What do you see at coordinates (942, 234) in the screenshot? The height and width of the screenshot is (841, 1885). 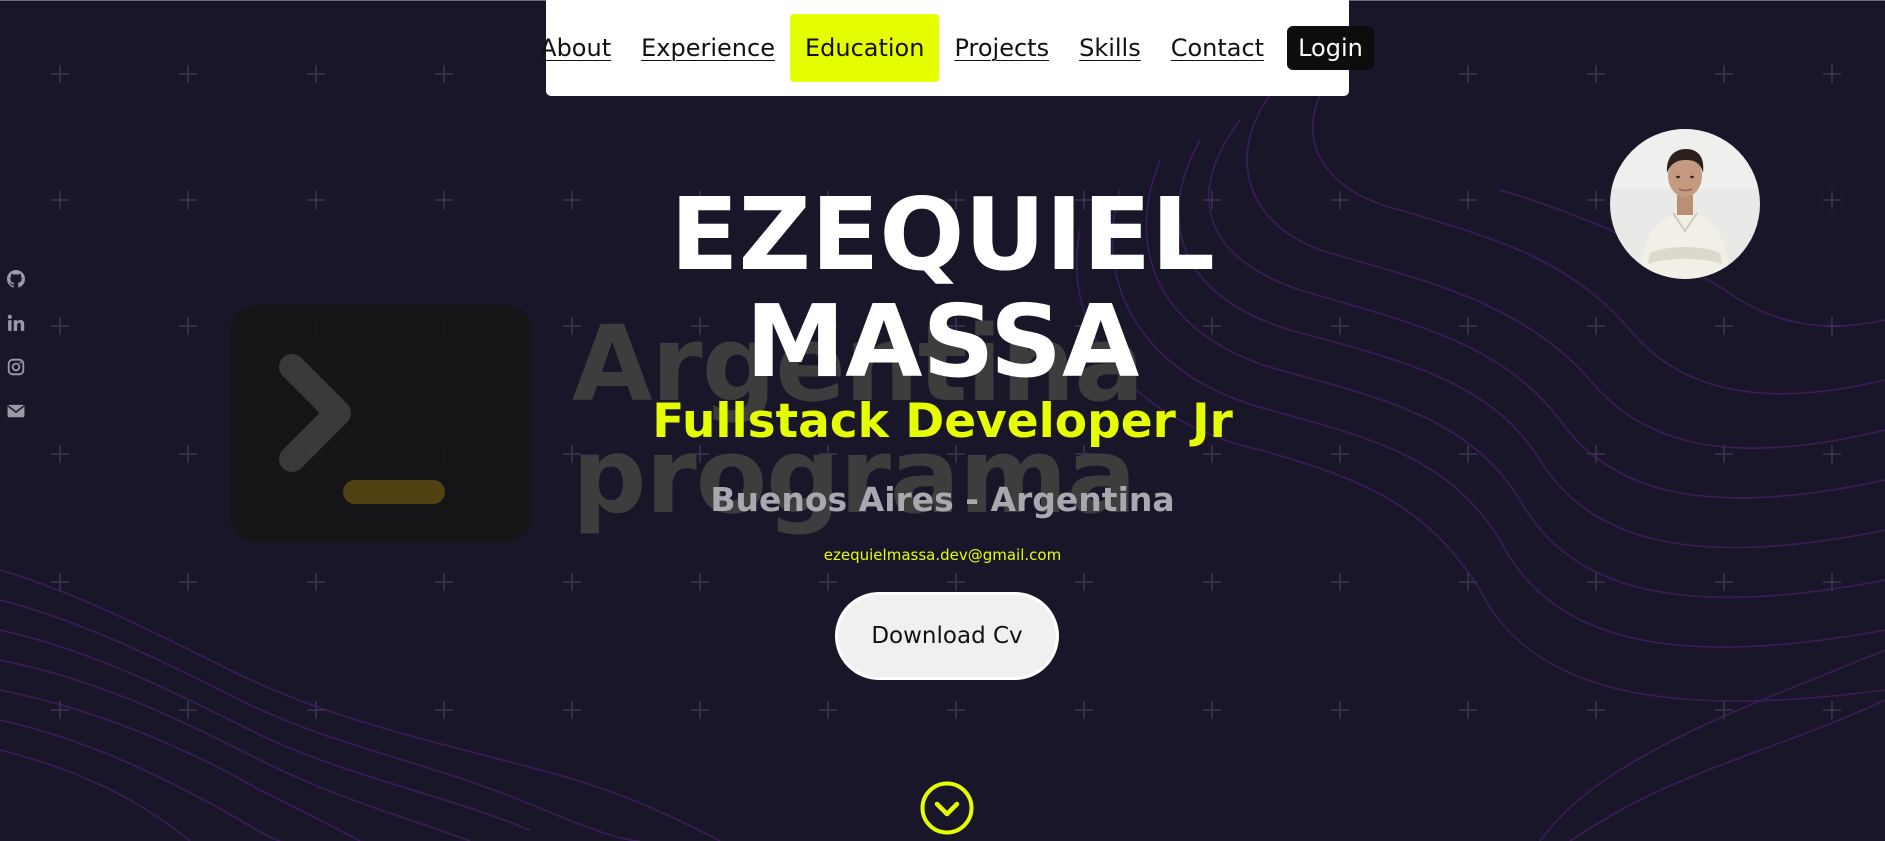 I see `hero-first-name: EZEQUIEL` at bounding box center [942, 234].